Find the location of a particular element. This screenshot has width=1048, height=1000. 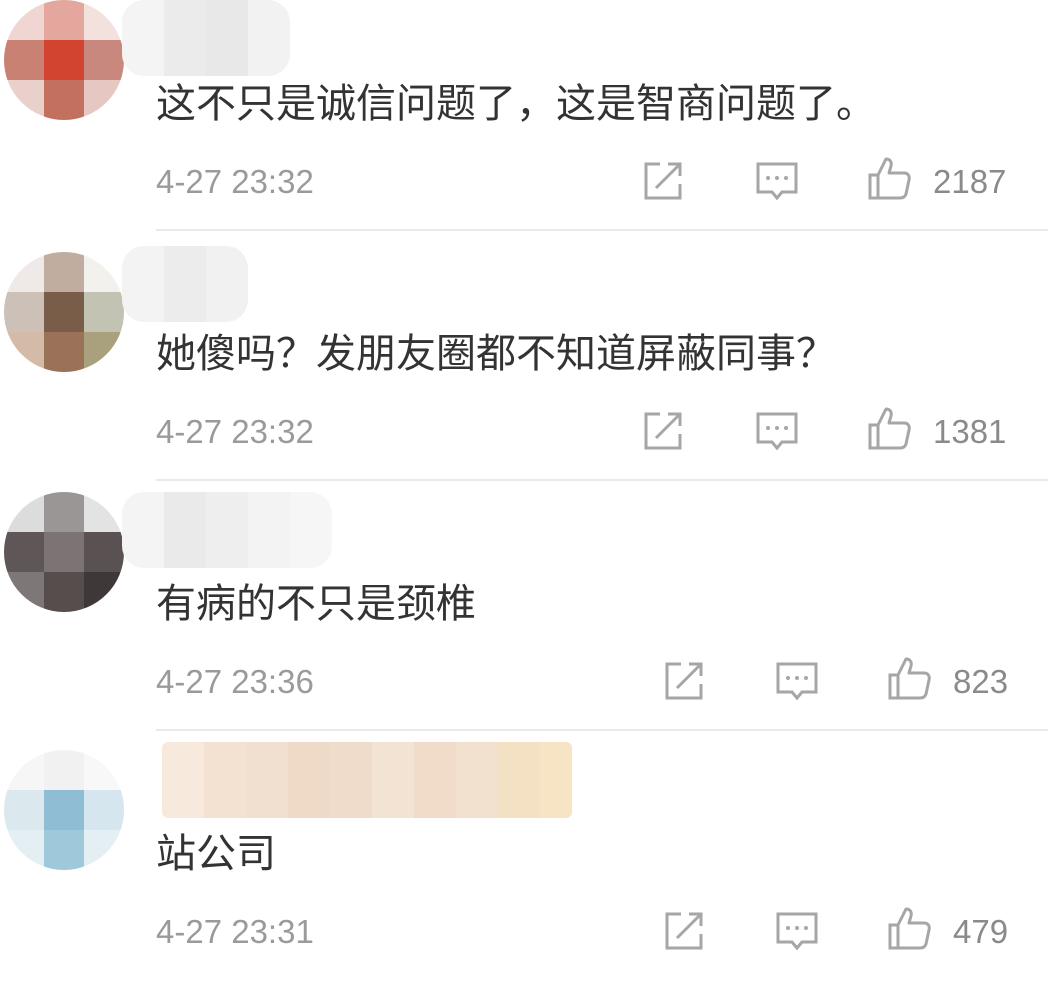

comment-text: 站公司 is located at coordinates (216, 854).